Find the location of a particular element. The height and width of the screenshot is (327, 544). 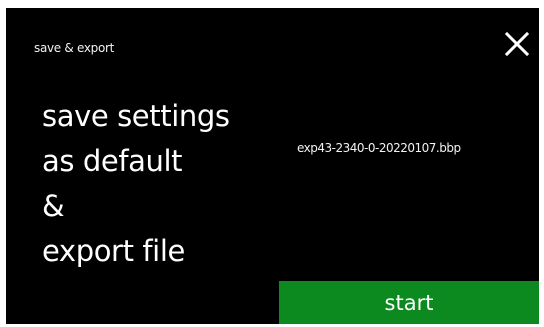

page-title: save & export is located at coordinates (74, 48).